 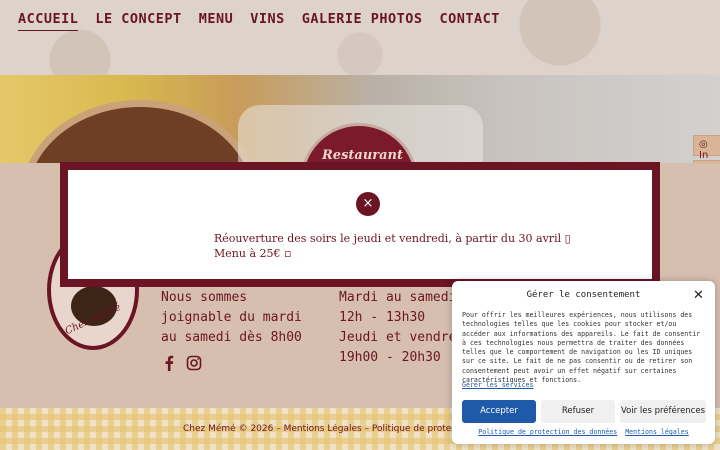 What do you see at coordinates (547, 432) in the screenshot?
I see `privacy-policy-link: Politique de protection des données` at bounding box center [547, 432].